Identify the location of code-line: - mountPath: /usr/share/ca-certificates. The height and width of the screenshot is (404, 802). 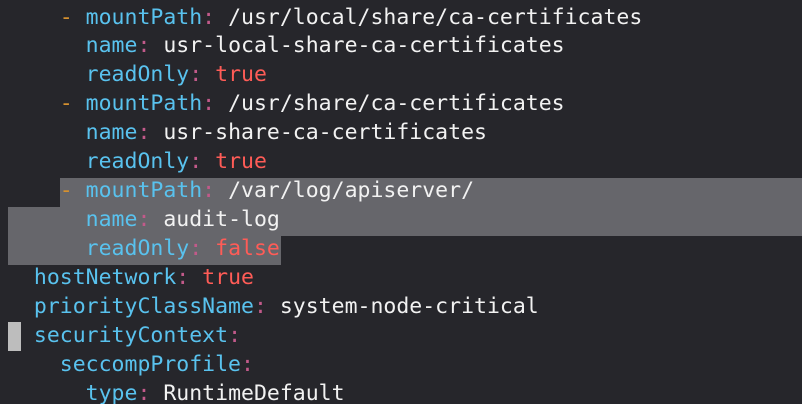
(286, 103).